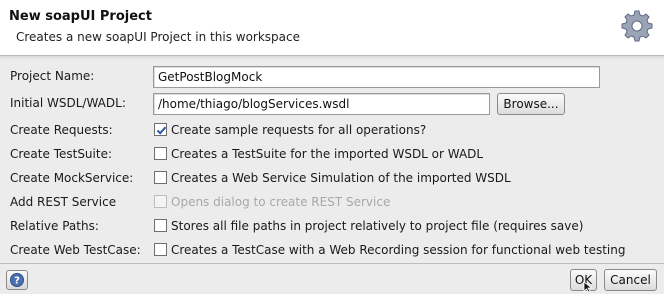 The width and height of the screenshot is (664, 294). I want to click on create-web-testcase-checkbox, so click(160, 249).